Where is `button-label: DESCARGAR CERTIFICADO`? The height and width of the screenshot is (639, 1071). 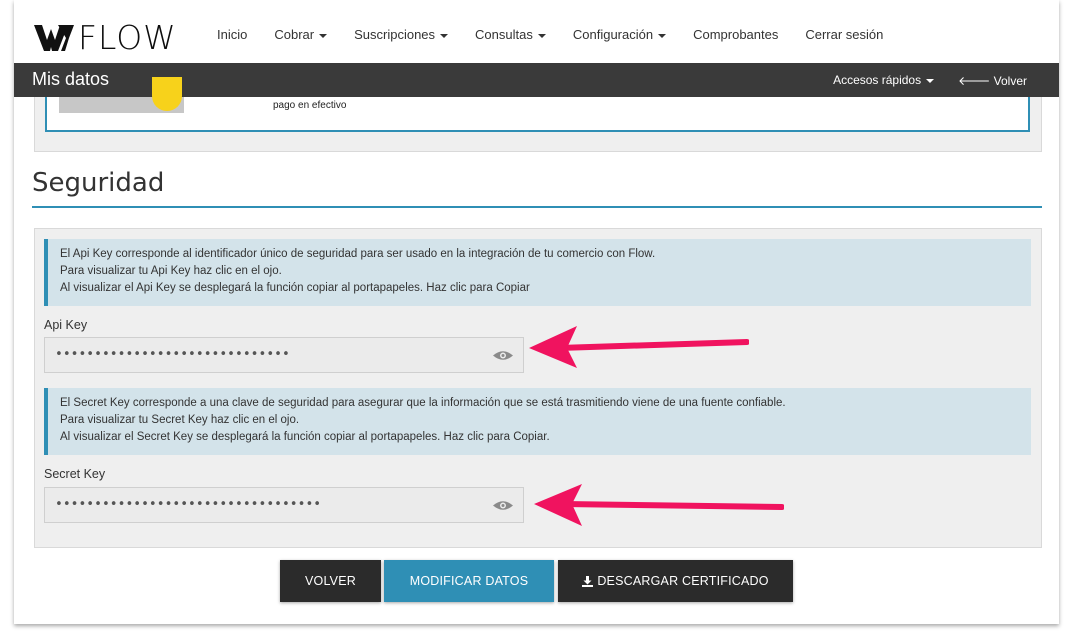
button-label: DESCARGAR CERTIFICADO is located at coordinates (683, 581).